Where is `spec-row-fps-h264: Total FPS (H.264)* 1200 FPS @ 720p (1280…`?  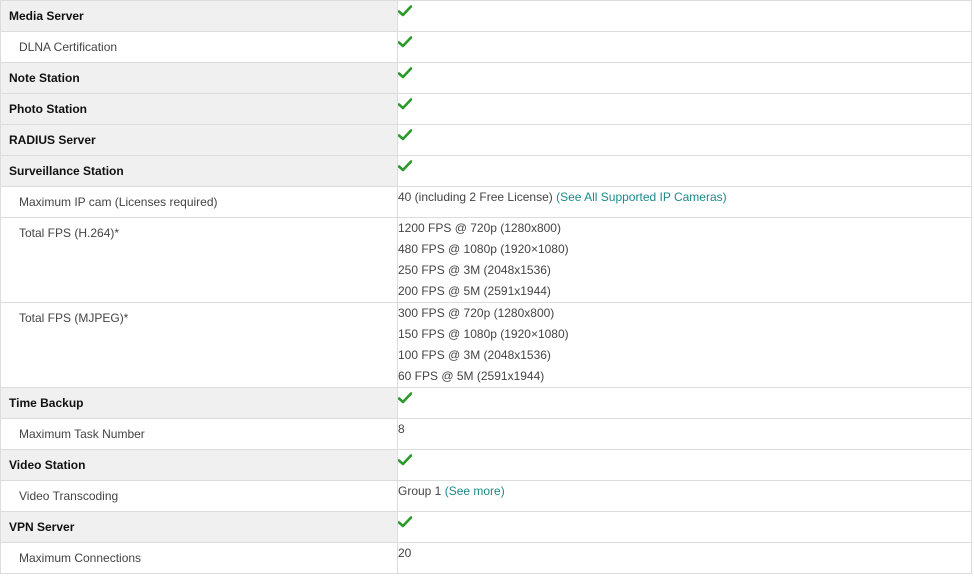 spec-row-fps-h264: Total FPS (H.264)* 1200 FPS @ 720p (1280… is located at coordinates (486, 260).